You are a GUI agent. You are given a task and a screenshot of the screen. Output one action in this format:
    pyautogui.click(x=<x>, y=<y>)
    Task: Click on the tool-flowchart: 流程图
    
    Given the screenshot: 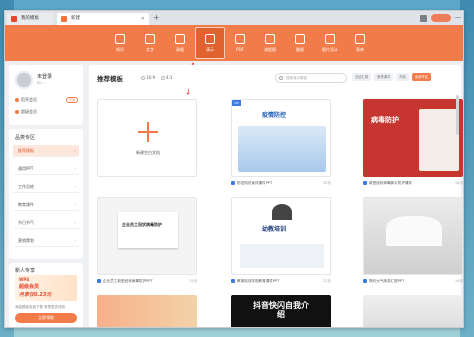 What is the action you would take?
    pyautogui.click(x=270, y=43)
    